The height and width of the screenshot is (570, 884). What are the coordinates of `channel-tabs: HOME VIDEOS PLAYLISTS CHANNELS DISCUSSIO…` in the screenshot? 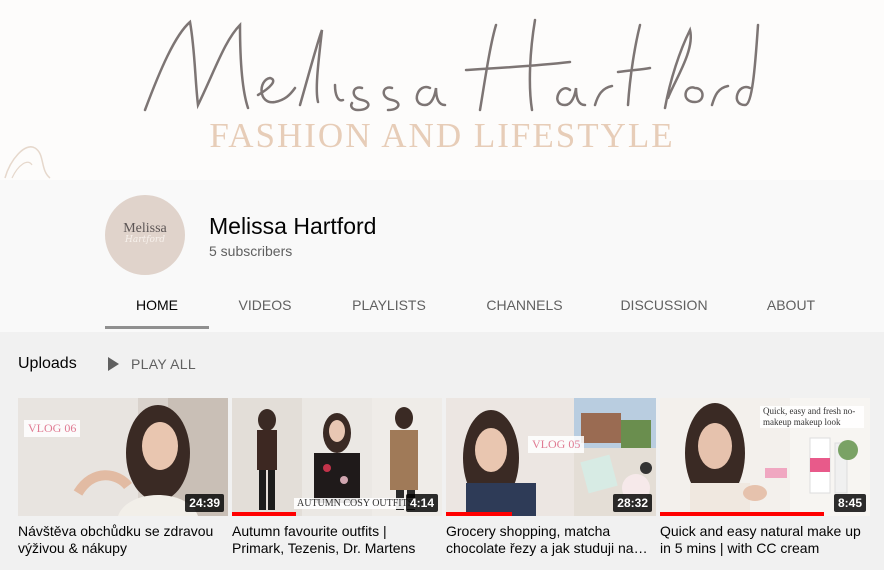 It's located at (475, 307).